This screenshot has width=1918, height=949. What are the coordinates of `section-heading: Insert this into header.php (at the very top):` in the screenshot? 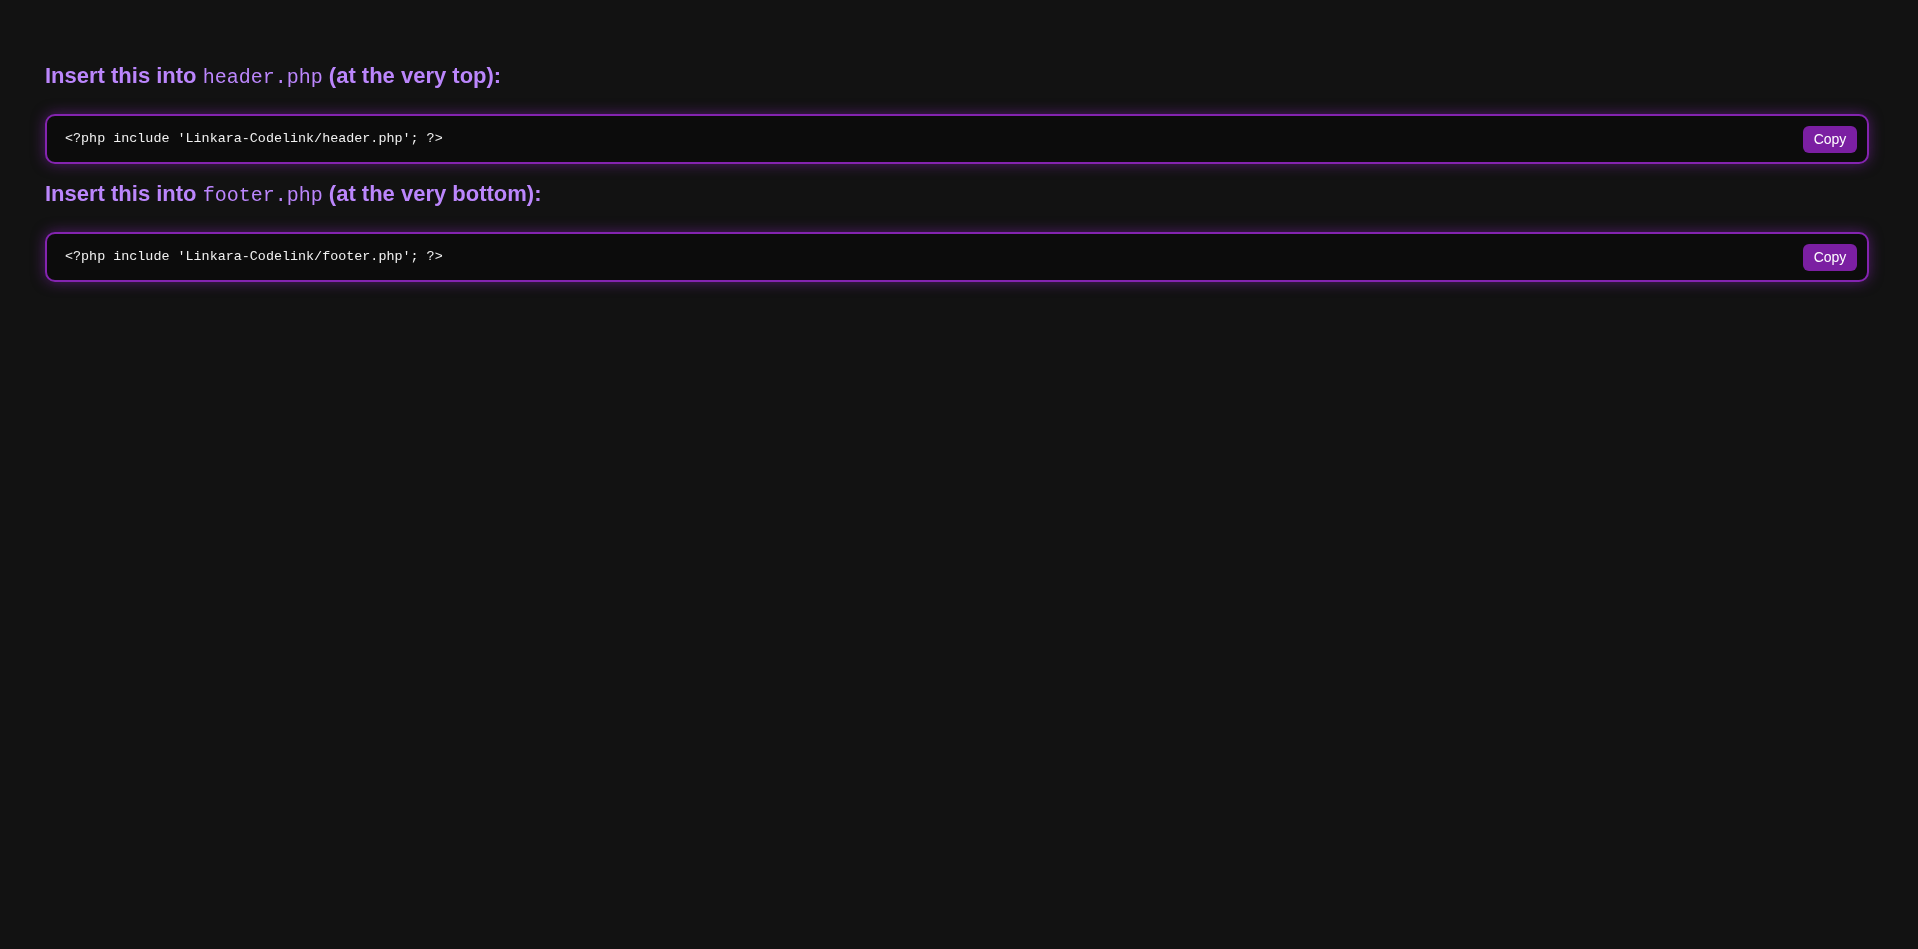 It's located at (273, 76).